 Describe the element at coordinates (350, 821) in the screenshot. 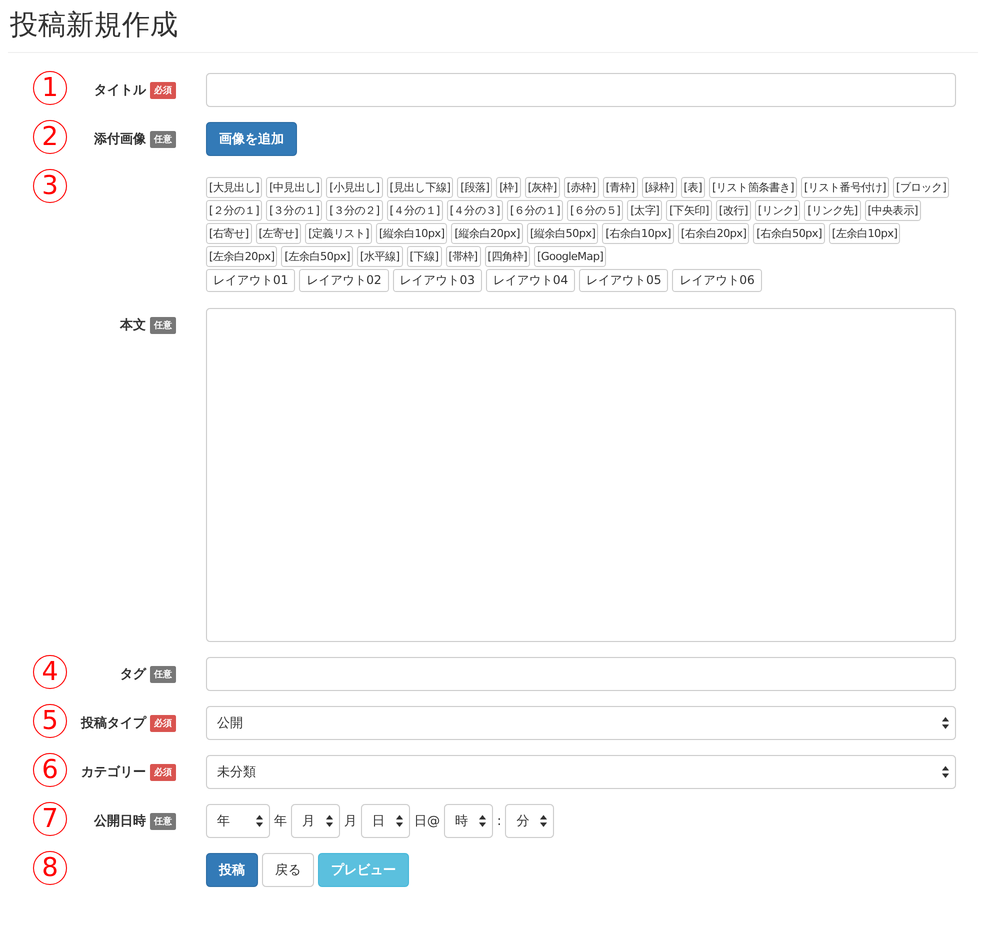

I see `date-separator: 月` at that location.